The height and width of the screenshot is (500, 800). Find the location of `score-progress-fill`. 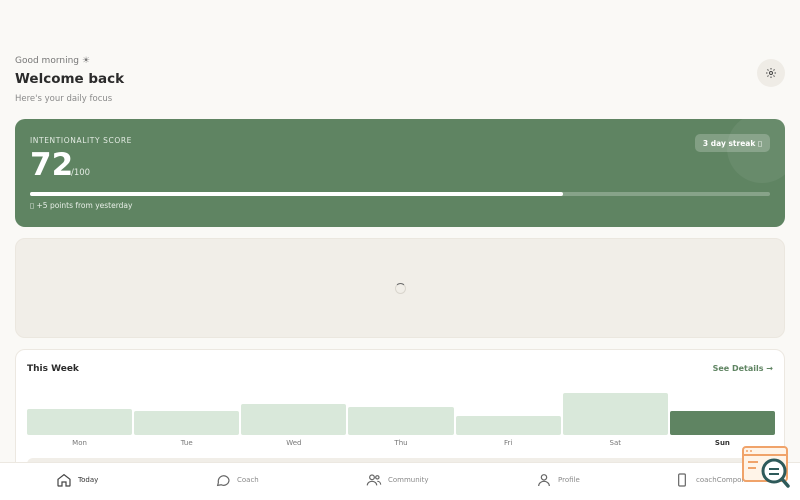

score-progress-fill is located at coordinates (296, 194).